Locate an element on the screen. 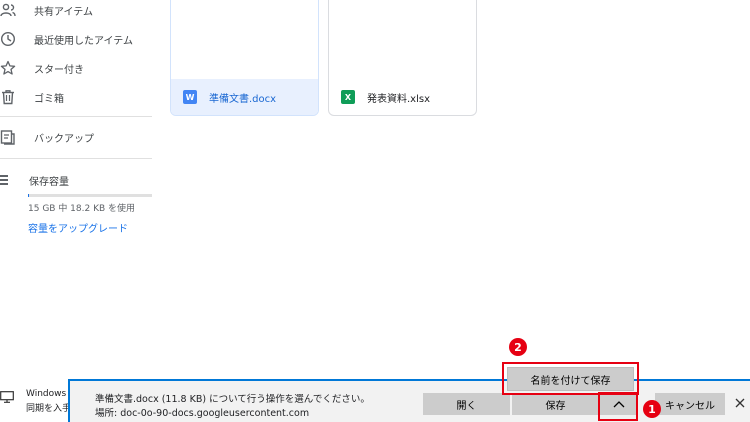 The image size is (750, 422). sidebar-item-shared: 共有アイテム is located at coordinates (76, 11).